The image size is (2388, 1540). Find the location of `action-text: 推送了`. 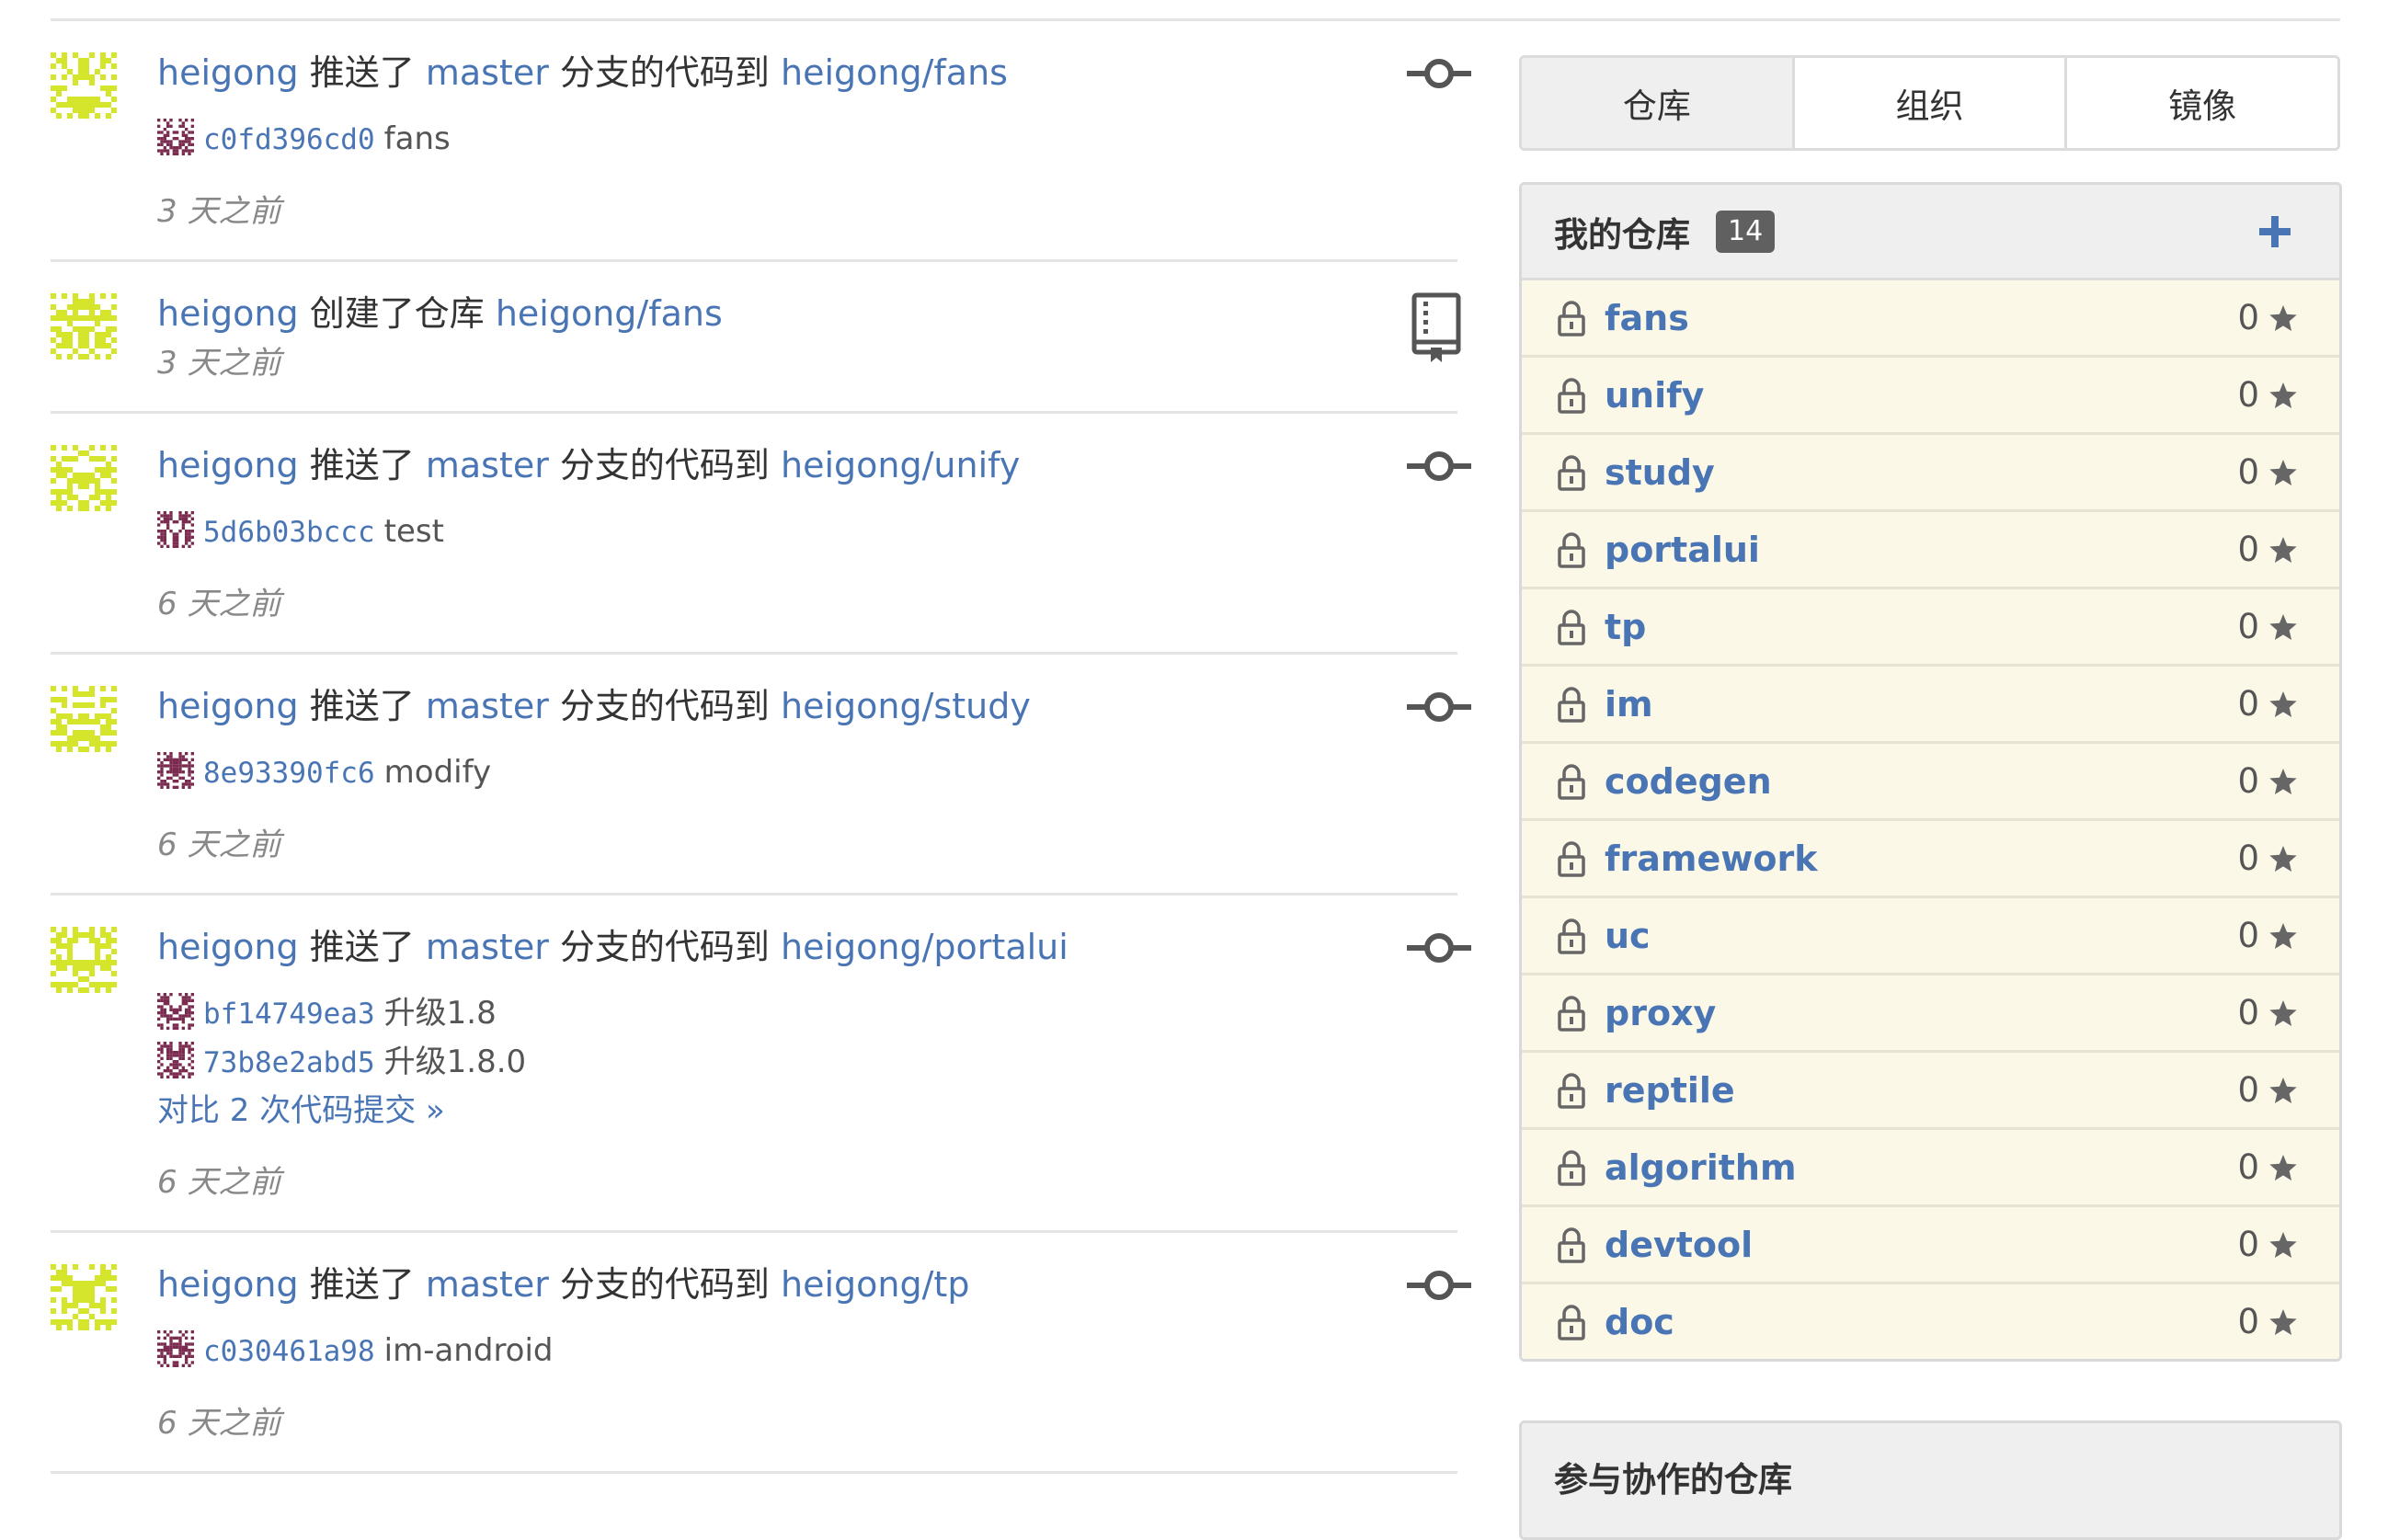

action-text: 推送了 is located at coordinates (362, 465).